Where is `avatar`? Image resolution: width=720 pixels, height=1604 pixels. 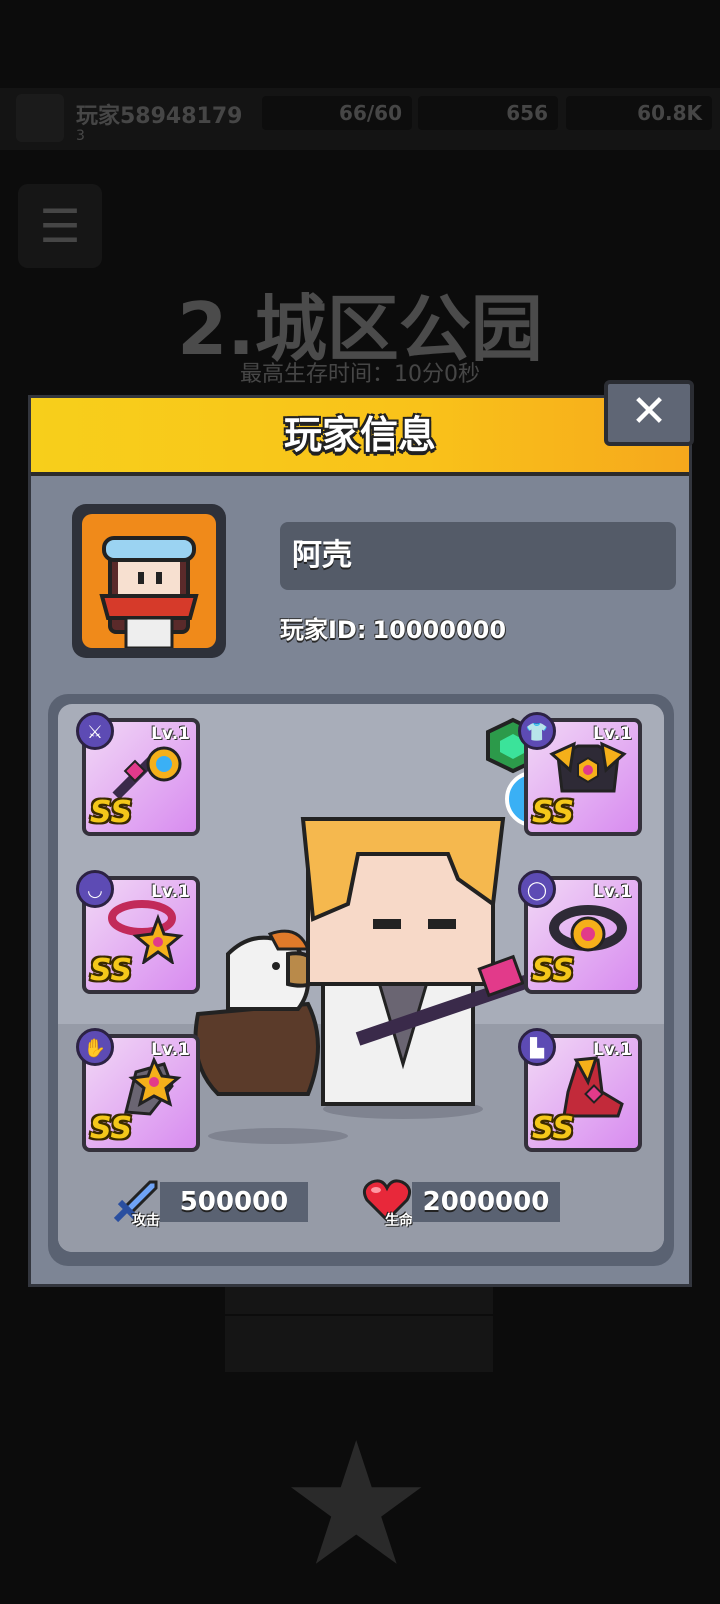
avatar is located at coordinates (40, 118).